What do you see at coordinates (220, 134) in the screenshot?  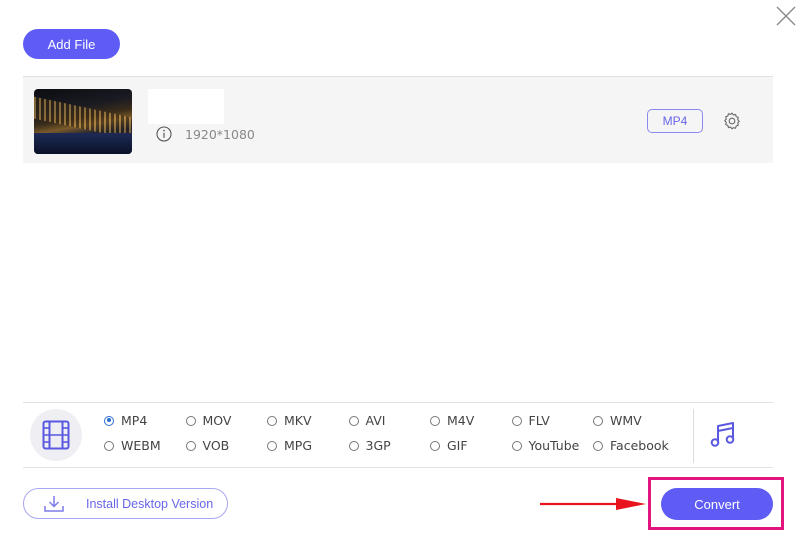 I see `resolution-text: 1920*1080` at bounding box center [220, 134].